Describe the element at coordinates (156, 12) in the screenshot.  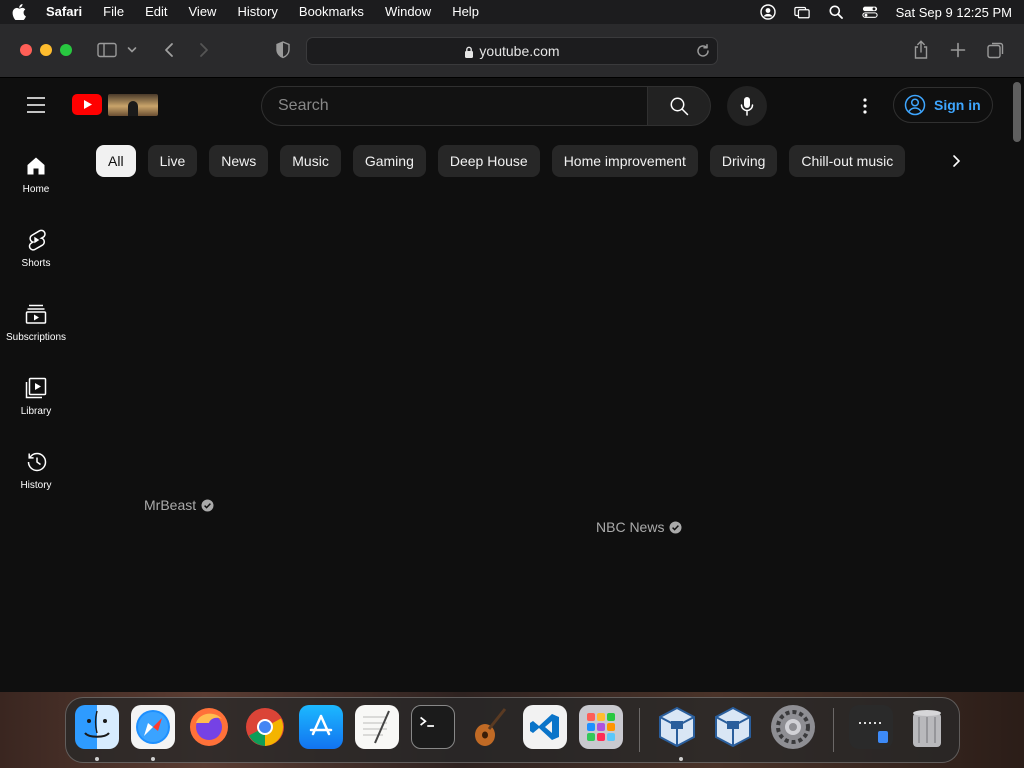
I see `menu-edit: Edit` at that location.